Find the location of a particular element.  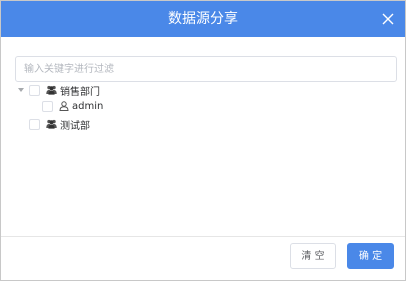

dialog-title: 数据源分享 is located at coordinates (203, 19).